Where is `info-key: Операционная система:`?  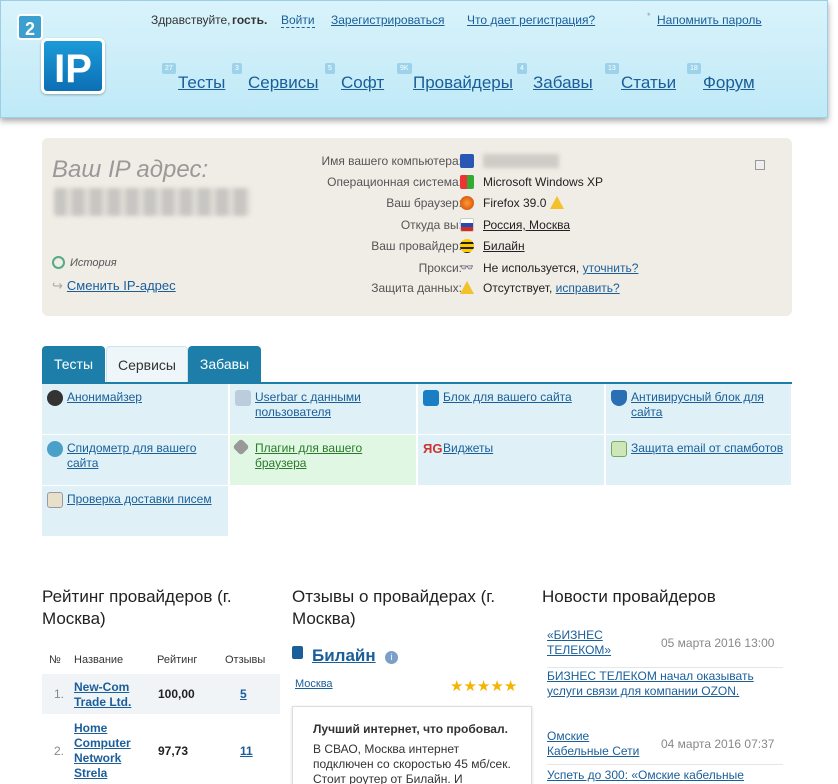 info-key: Операционная система: is located at coordinates (394, 182).